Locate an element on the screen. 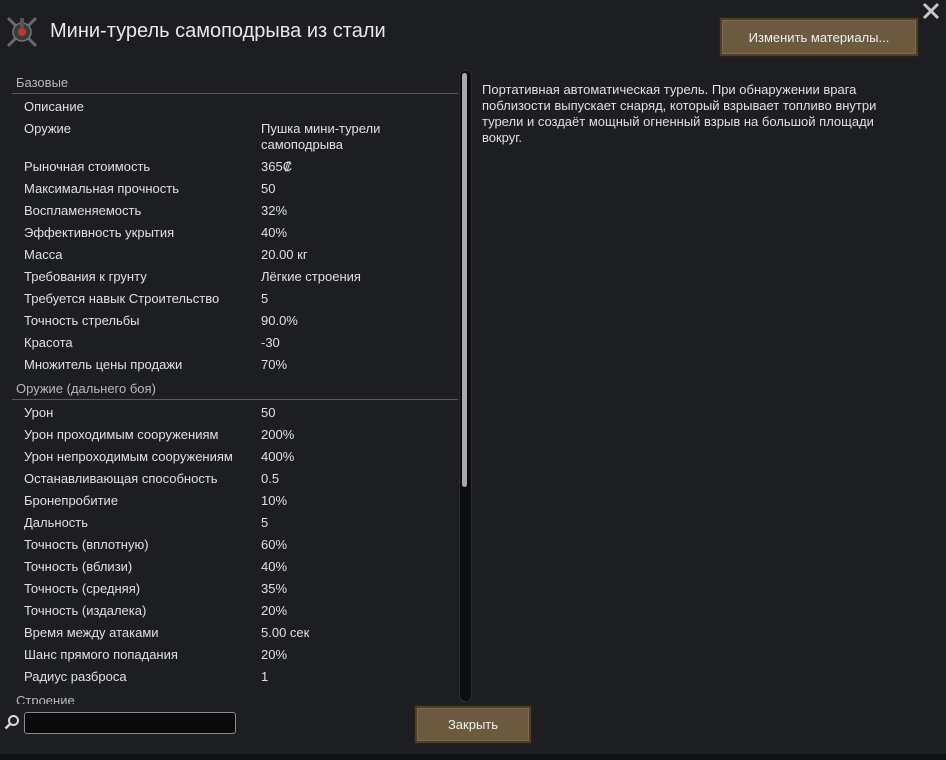 The width and height of the screenshot is (946, 760). stat-label: Требуется навык Строительство is located at coordinates (122, 298).